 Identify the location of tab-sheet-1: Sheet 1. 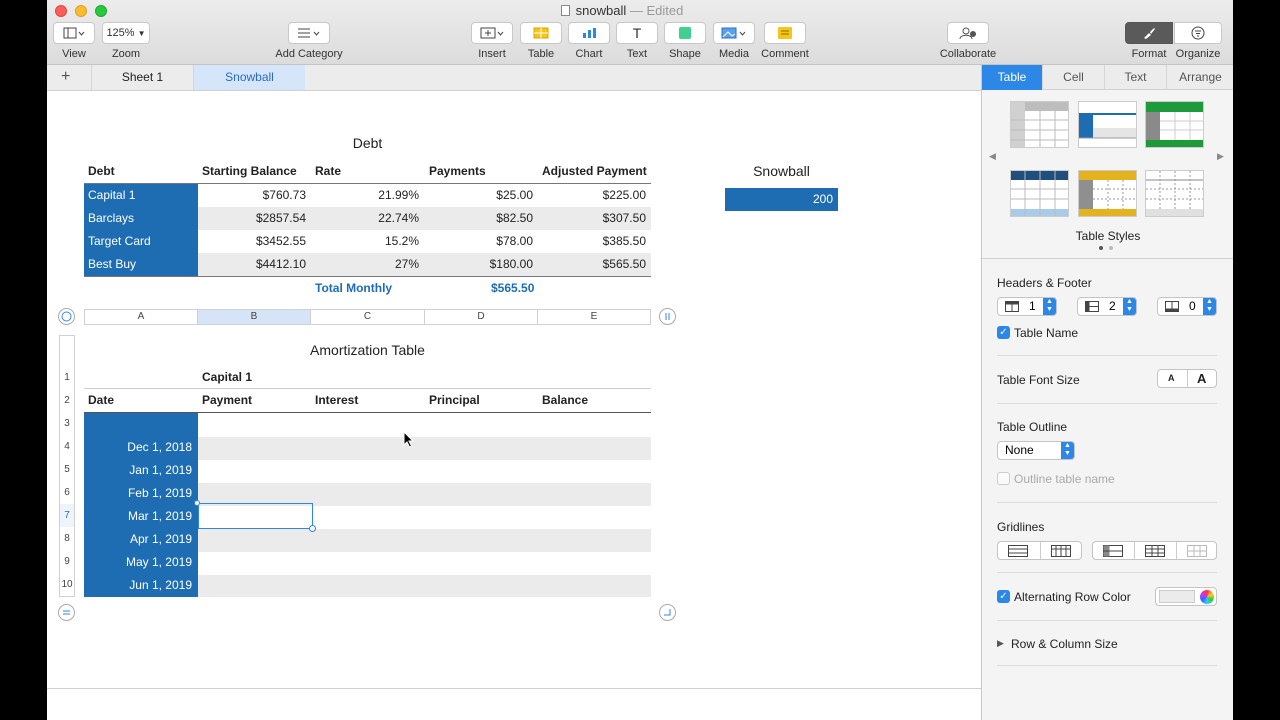
(142, 77).